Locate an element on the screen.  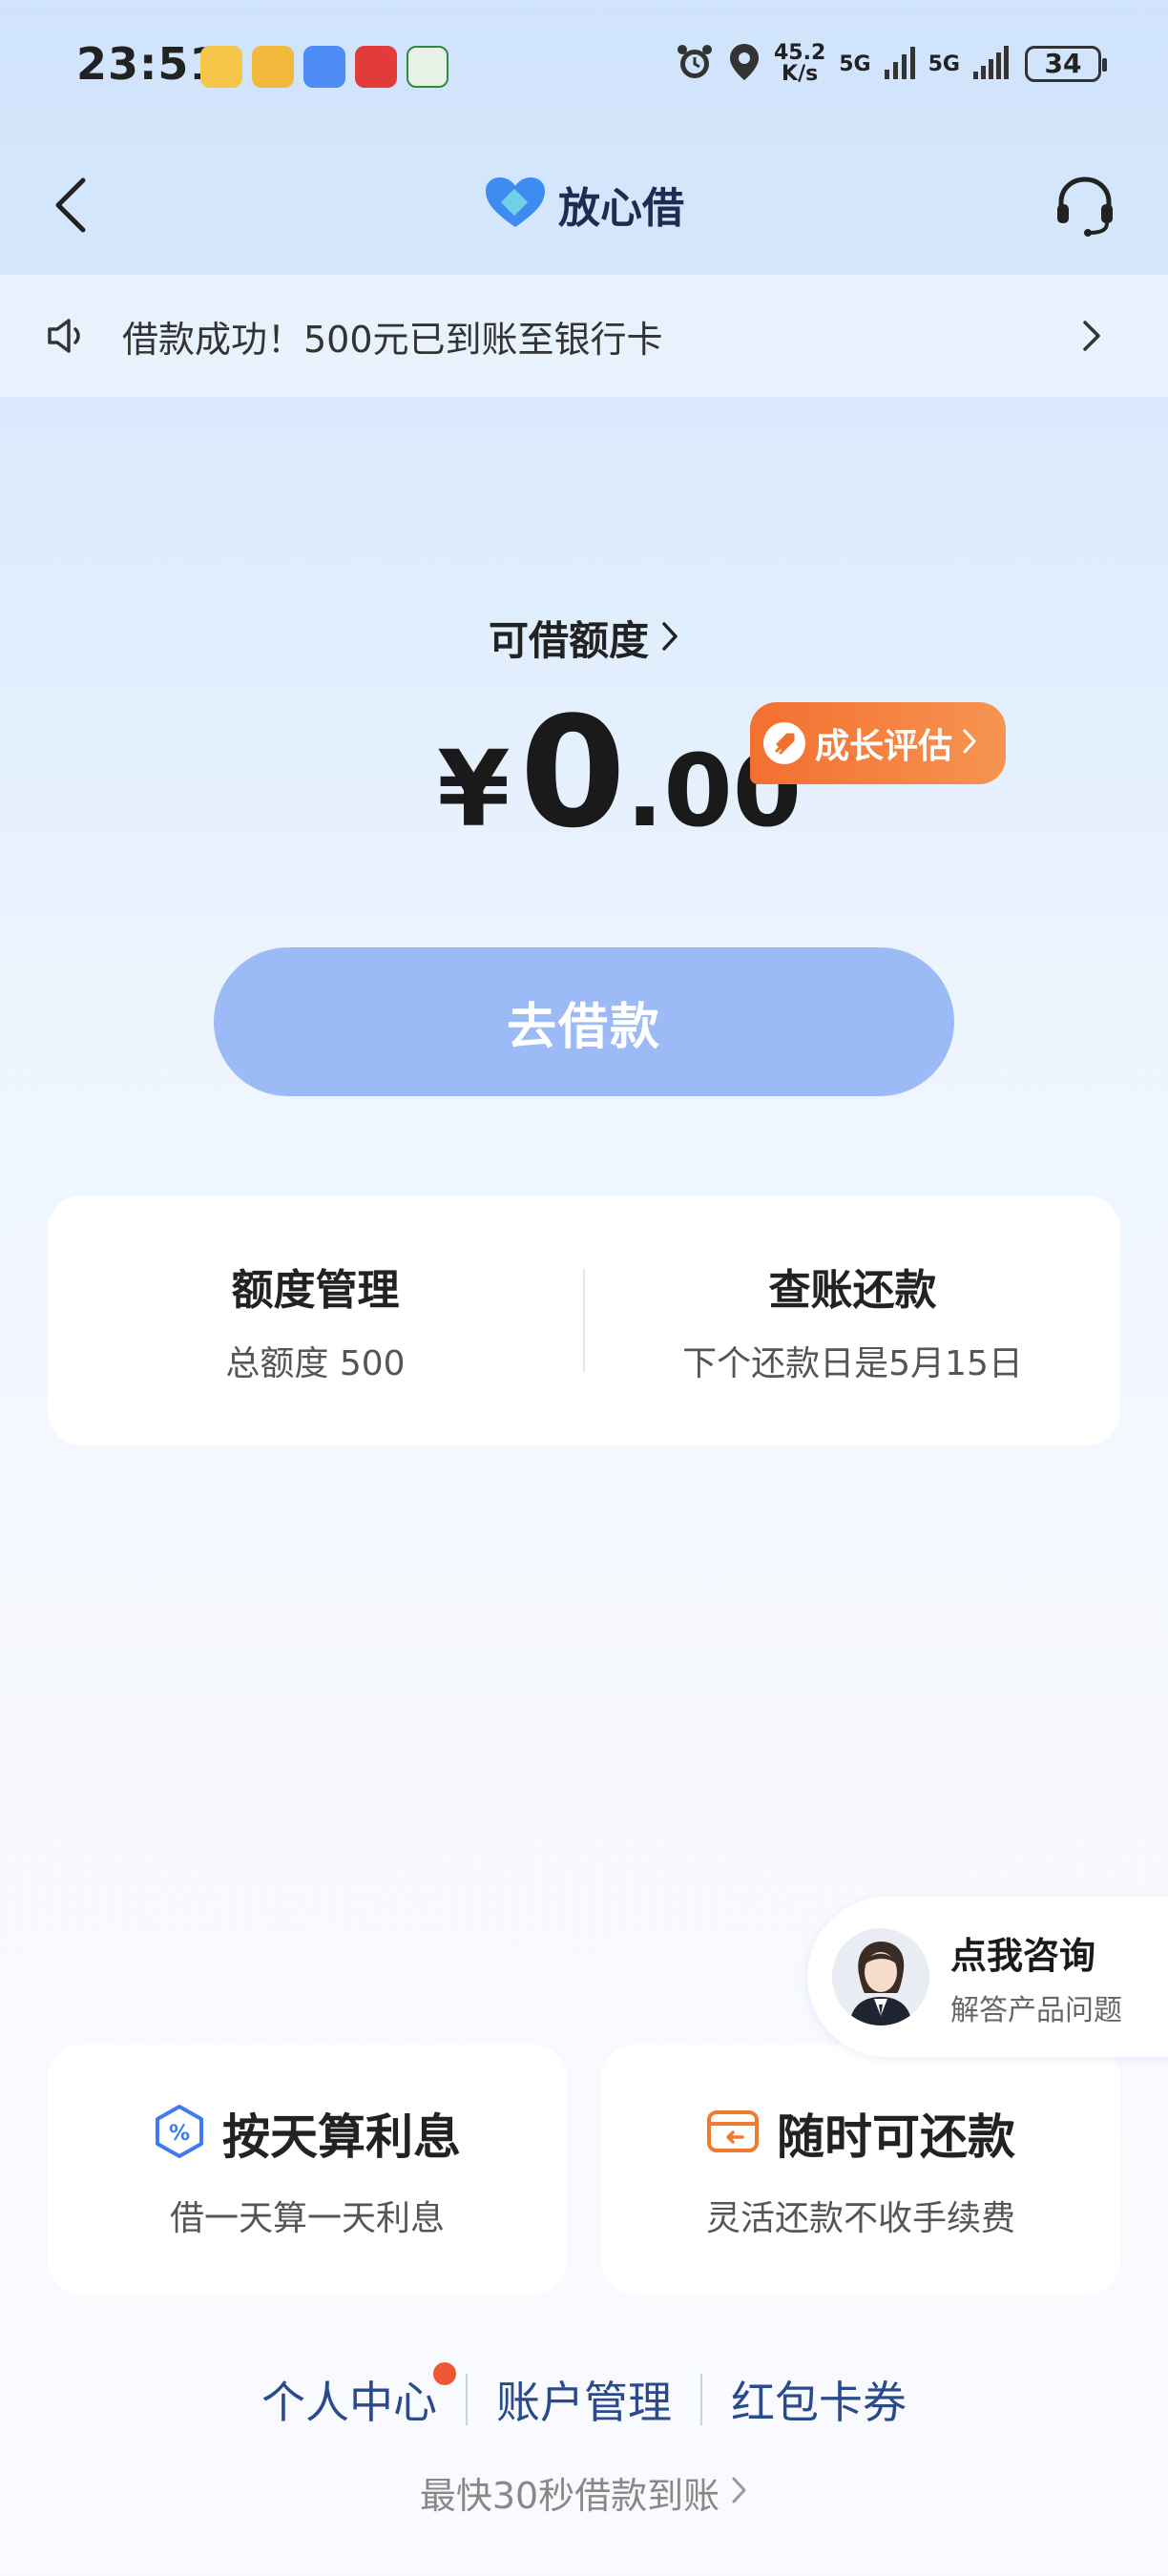
quota-label-link: 可借额度 is located at coordinates (584, 638).